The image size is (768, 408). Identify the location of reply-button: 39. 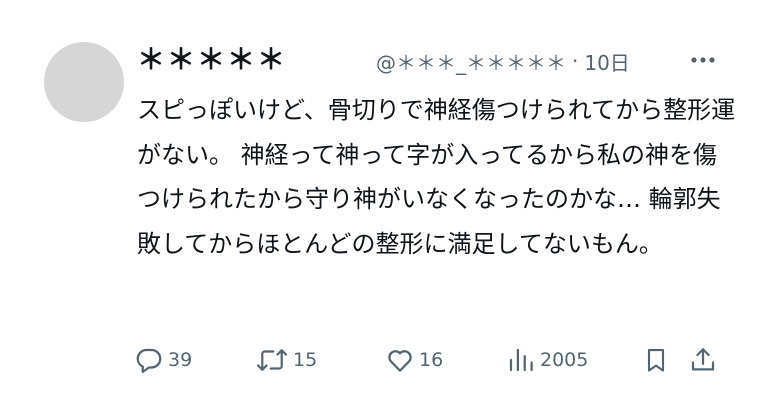
(163, 360).